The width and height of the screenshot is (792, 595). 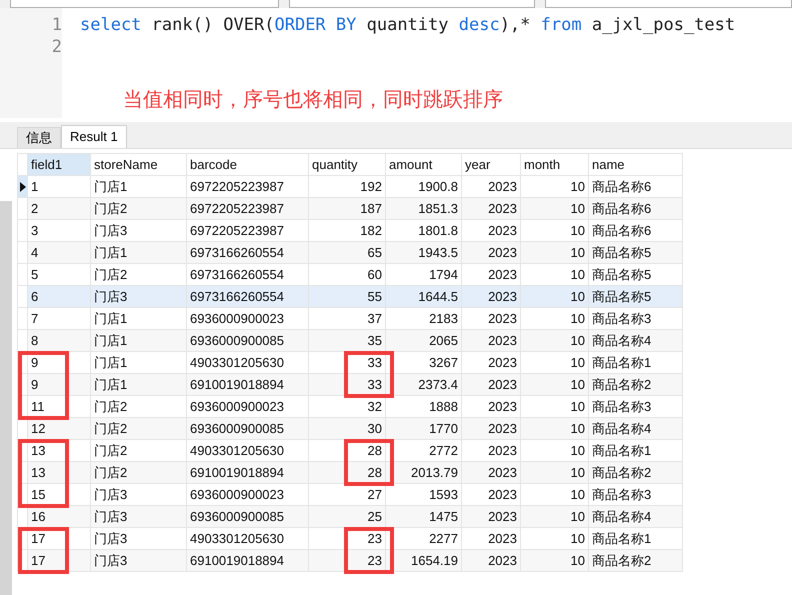 What do you see at coordinates (424, 165) in the screenshot?
I see `column-header: amount` at bounding box center [424, 165].